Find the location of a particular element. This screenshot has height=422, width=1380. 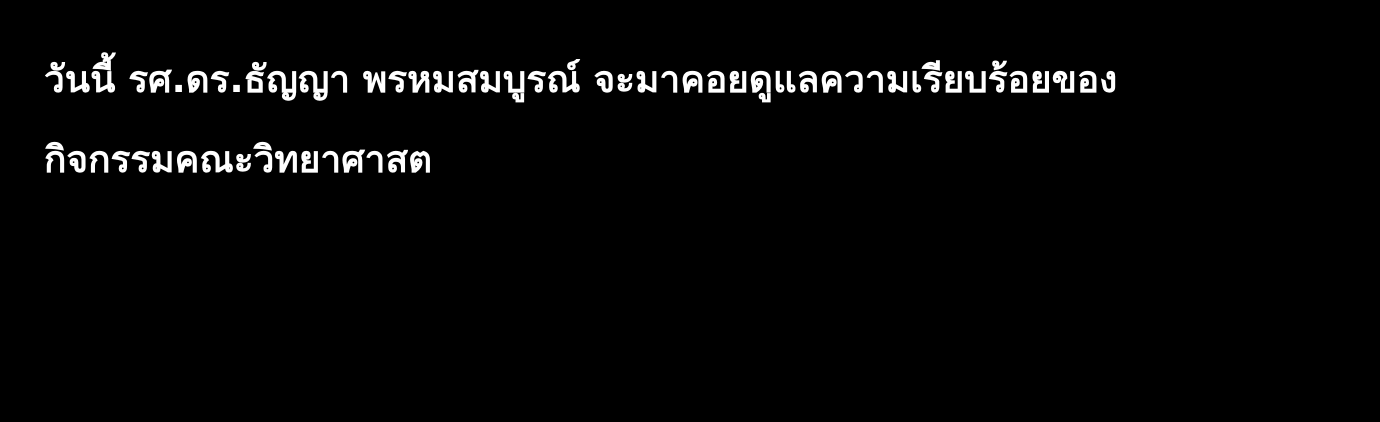

subtitle-line-2: กิจกรรมคณะวิทยาศาสต is located at coordinates (238, 159).